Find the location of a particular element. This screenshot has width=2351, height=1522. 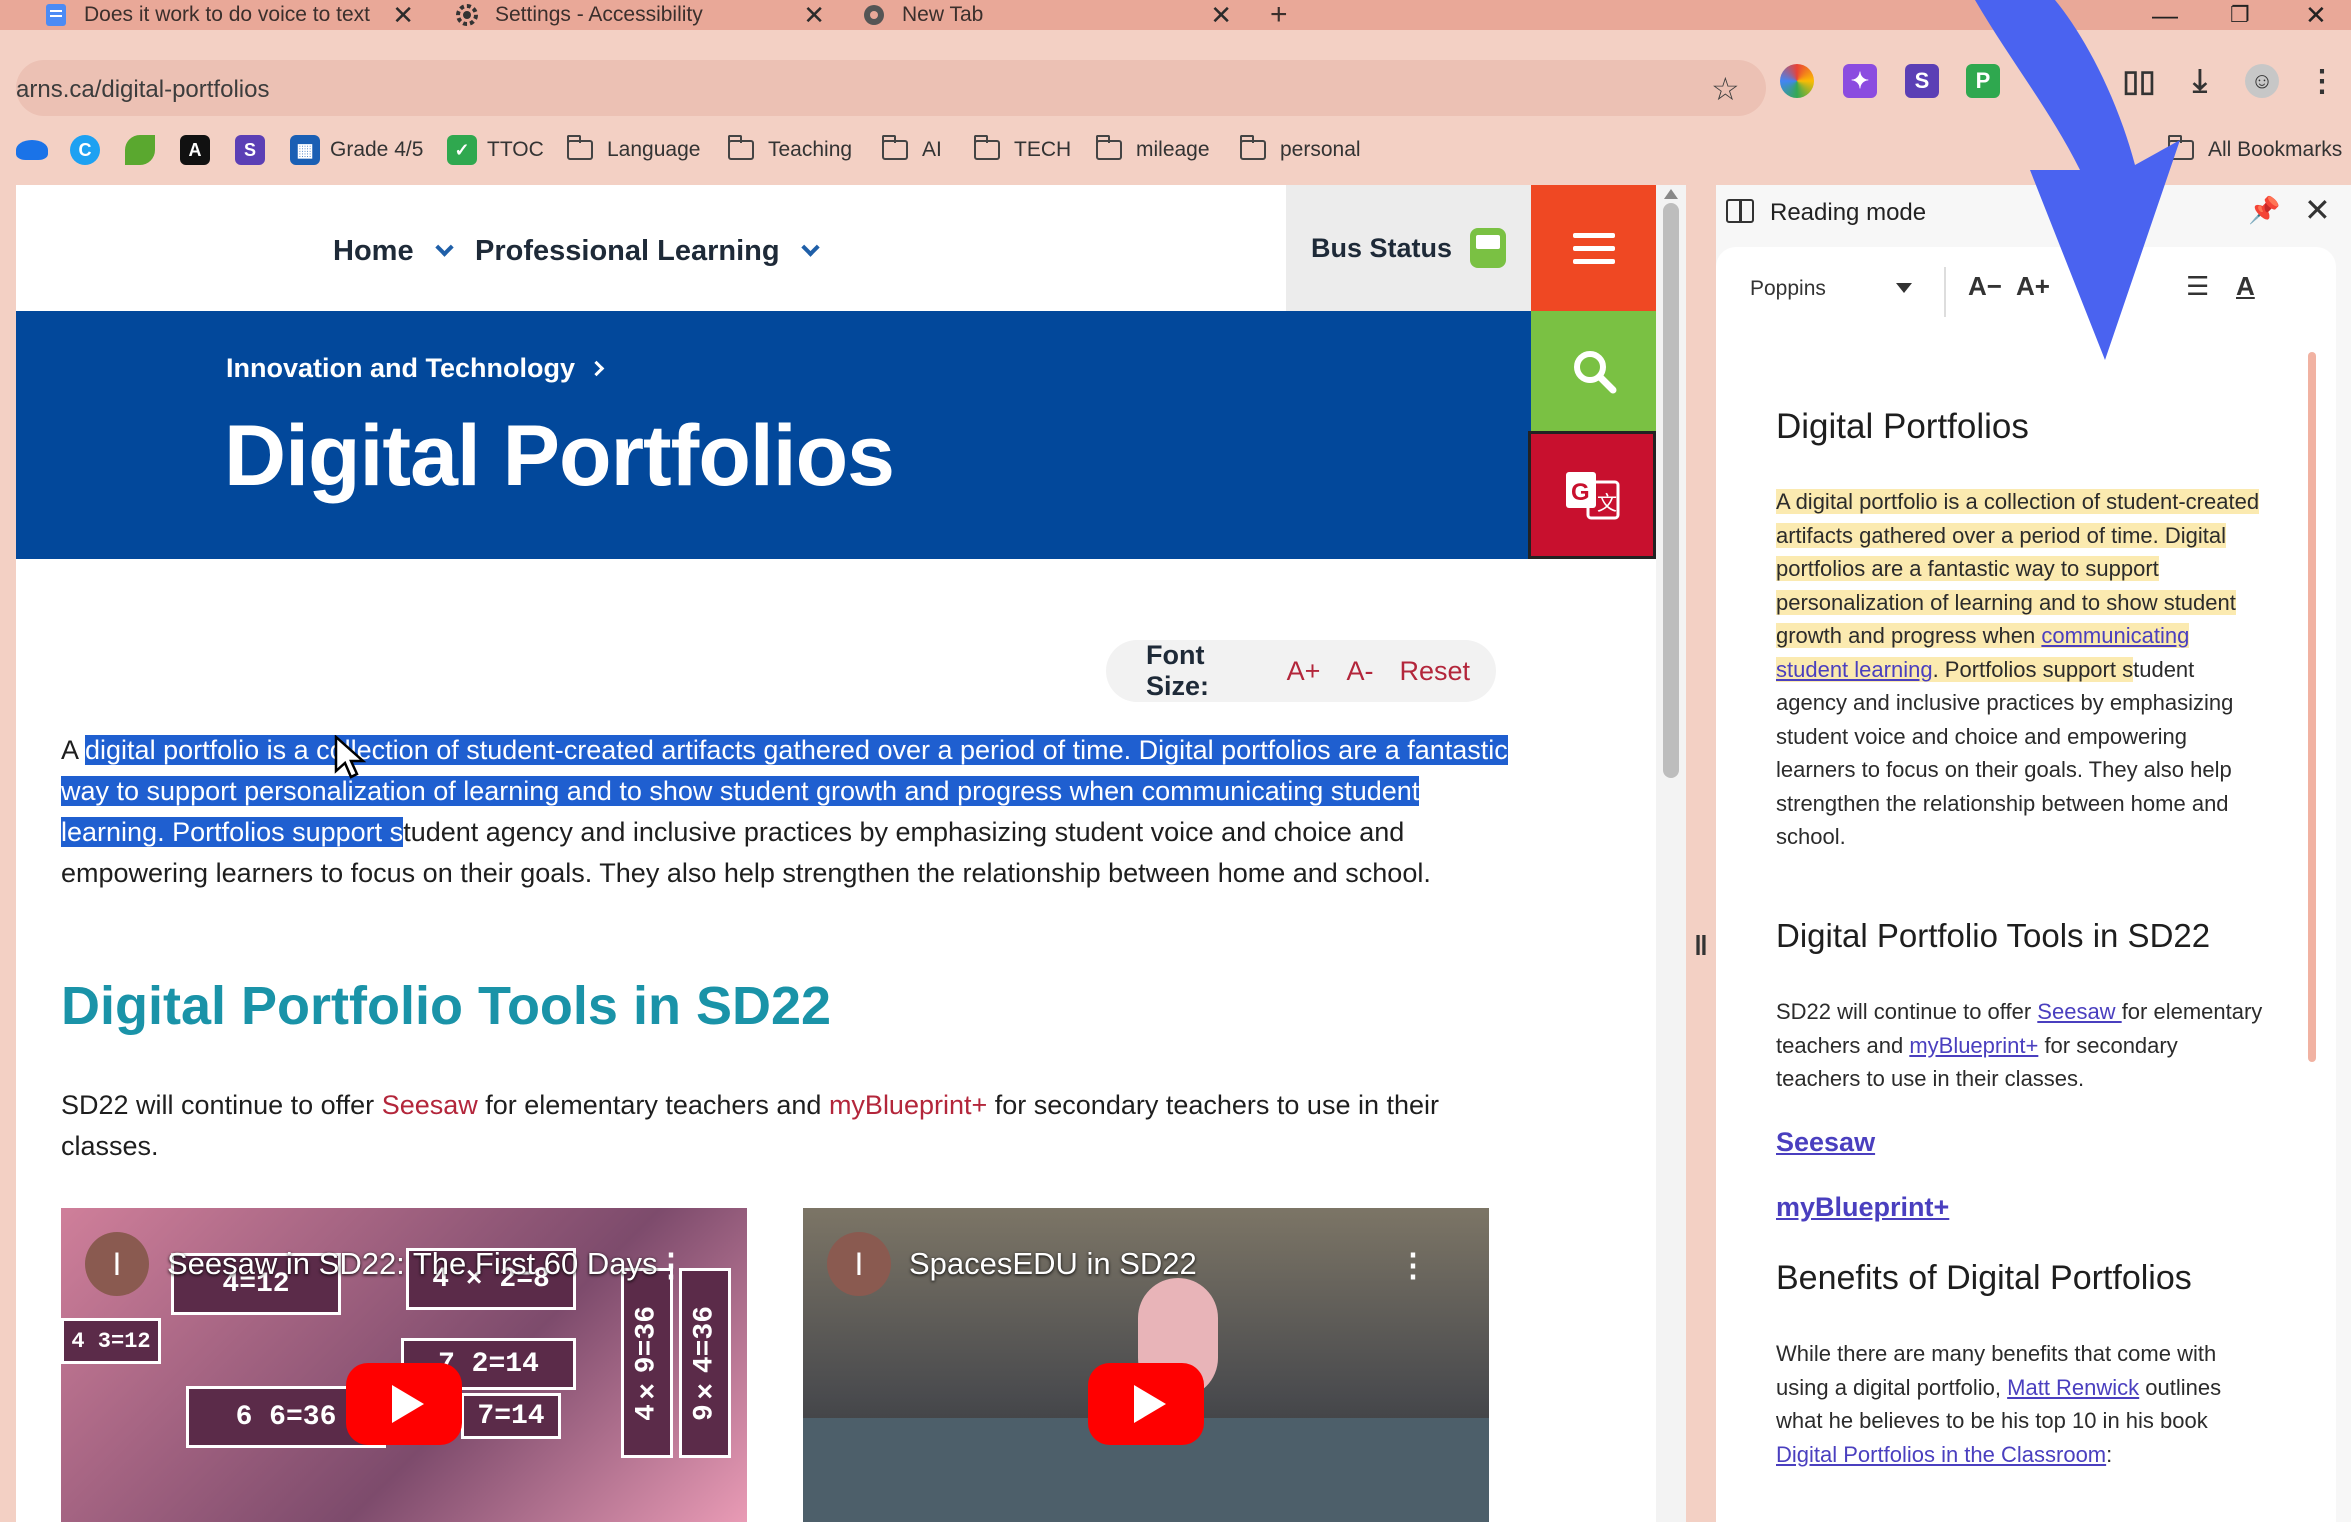

tab-new-tab: New Tab ✕ is located at coordinates (1047, 15).